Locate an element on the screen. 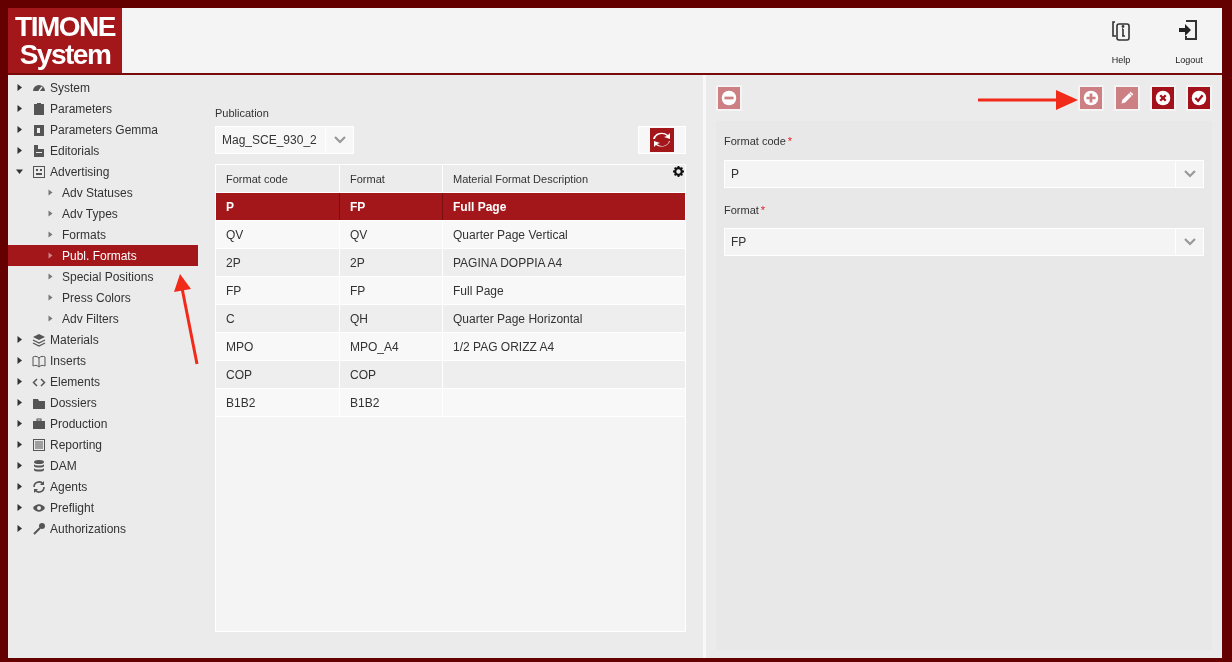  sidebar-item: DAM is located at coordinates (103, 465).